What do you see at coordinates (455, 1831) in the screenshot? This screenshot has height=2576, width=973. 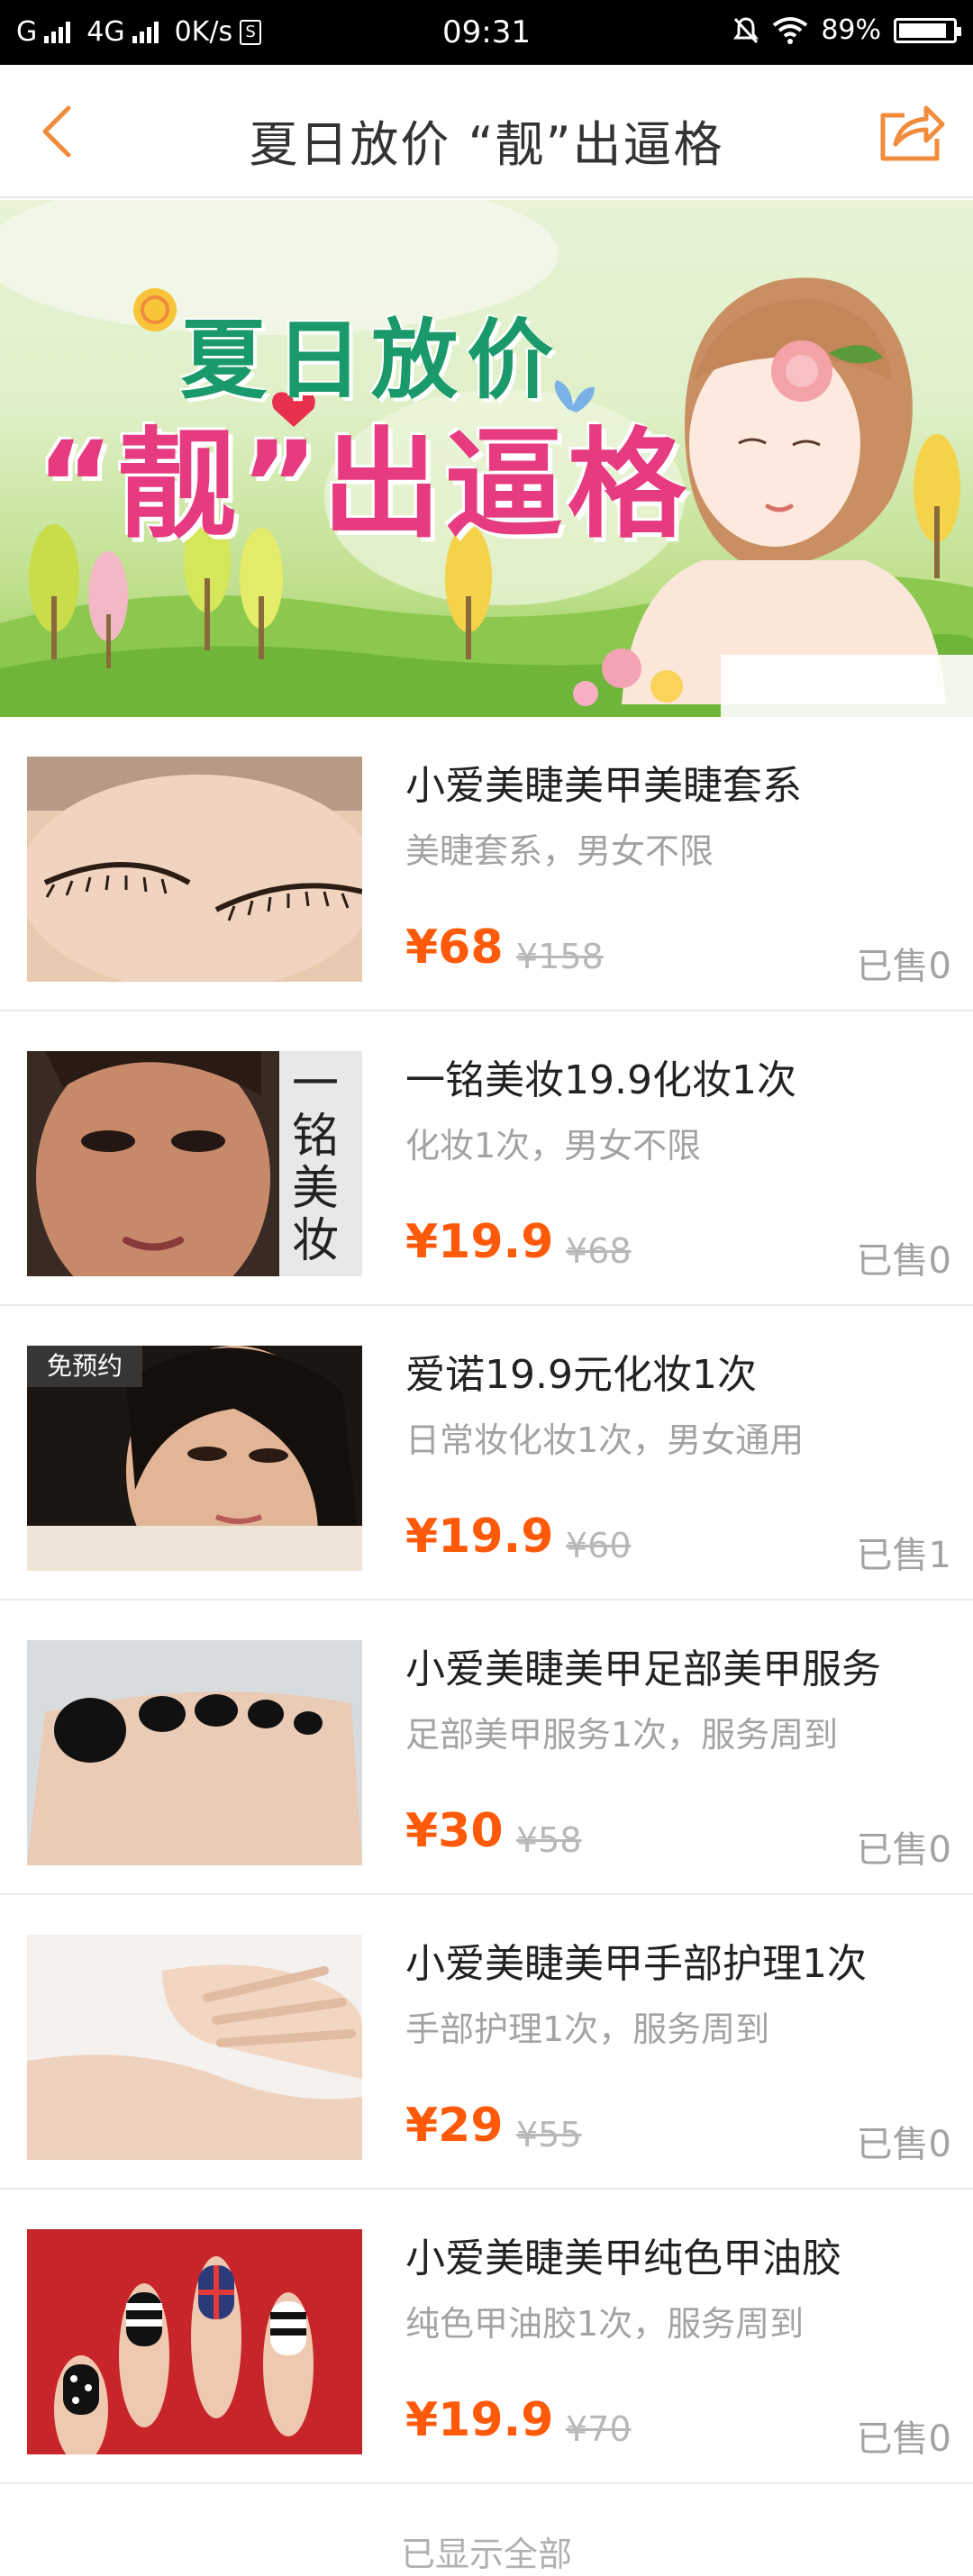 I see `item-price: ¥30` at bounding box center [455, 1831].